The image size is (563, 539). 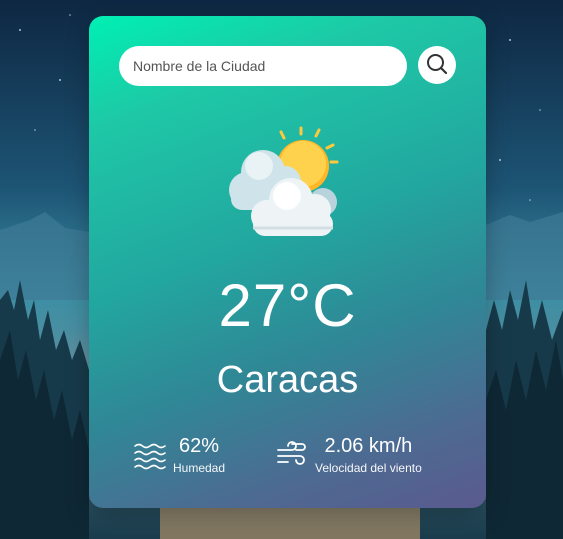 I want to click on city-name: Caracas, so click(x=287, y=380).